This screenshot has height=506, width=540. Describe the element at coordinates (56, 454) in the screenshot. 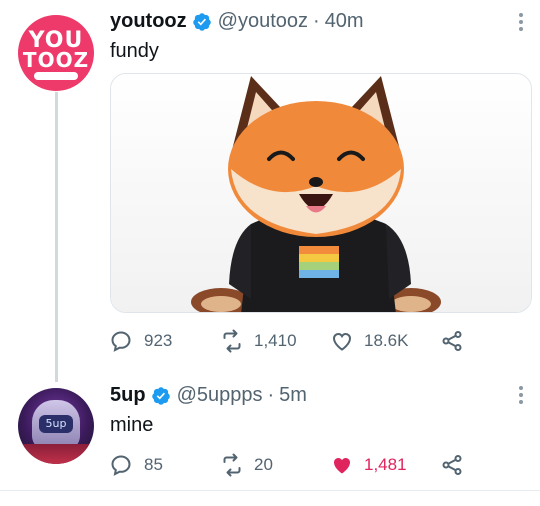

I see `avatar-glow` at that location.